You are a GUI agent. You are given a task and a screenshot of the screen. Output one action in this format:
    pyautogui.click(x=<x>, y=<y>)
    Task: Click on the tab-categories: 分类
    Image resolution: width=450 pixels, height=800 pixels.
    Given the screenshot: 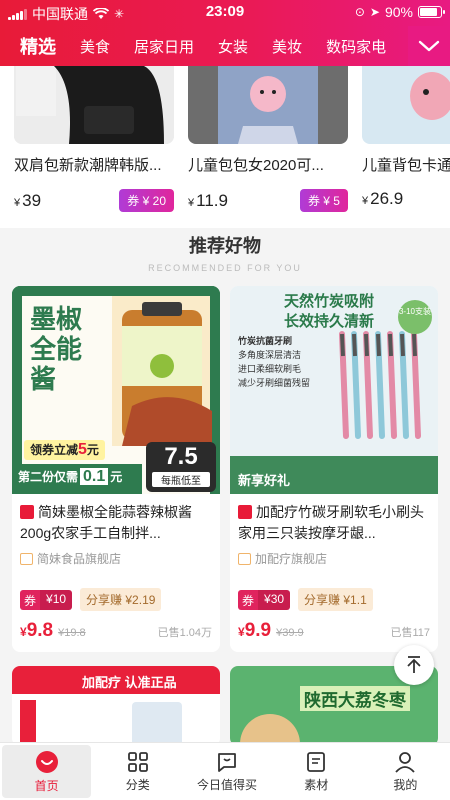 What is the action you would take?
    pyautogui.click(x=137, y=771)
    